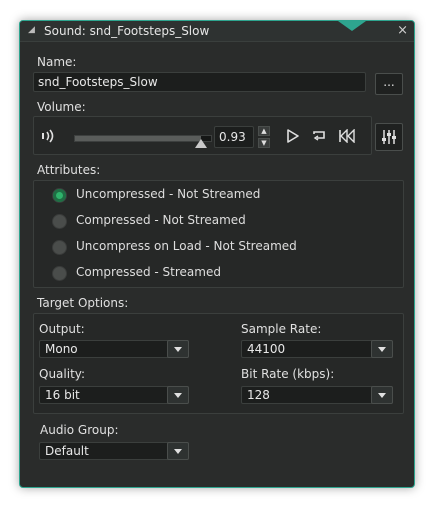 The image size is (434, 506). I want to click on attribute-option-label: Uncompress on Load - Not Streamed, so click(186, 246).